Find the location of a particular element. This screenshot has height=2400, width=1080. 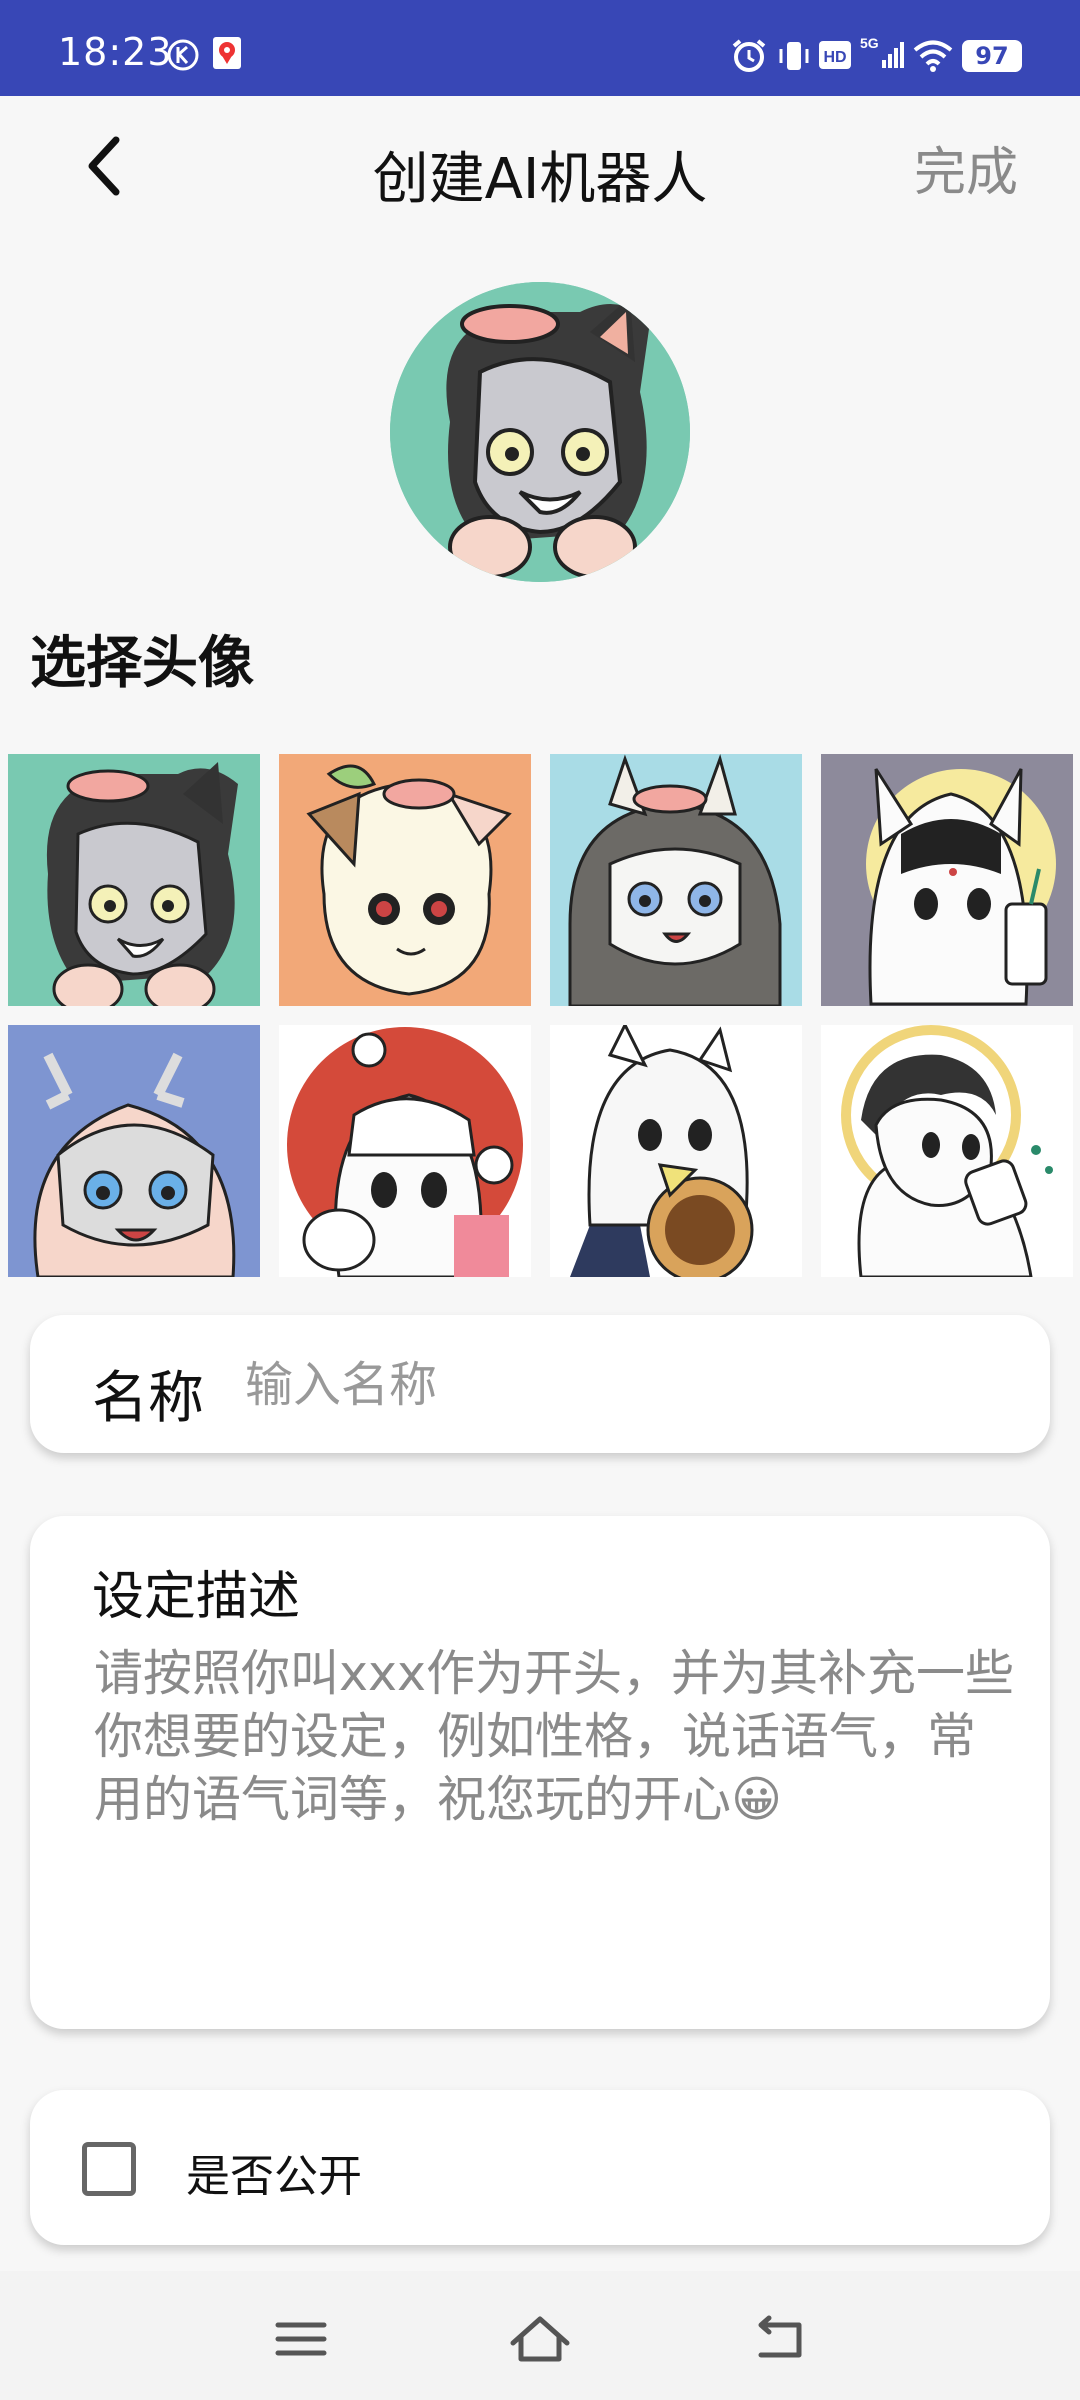

status-time: 18:23 is located at coordinates (115, 52).